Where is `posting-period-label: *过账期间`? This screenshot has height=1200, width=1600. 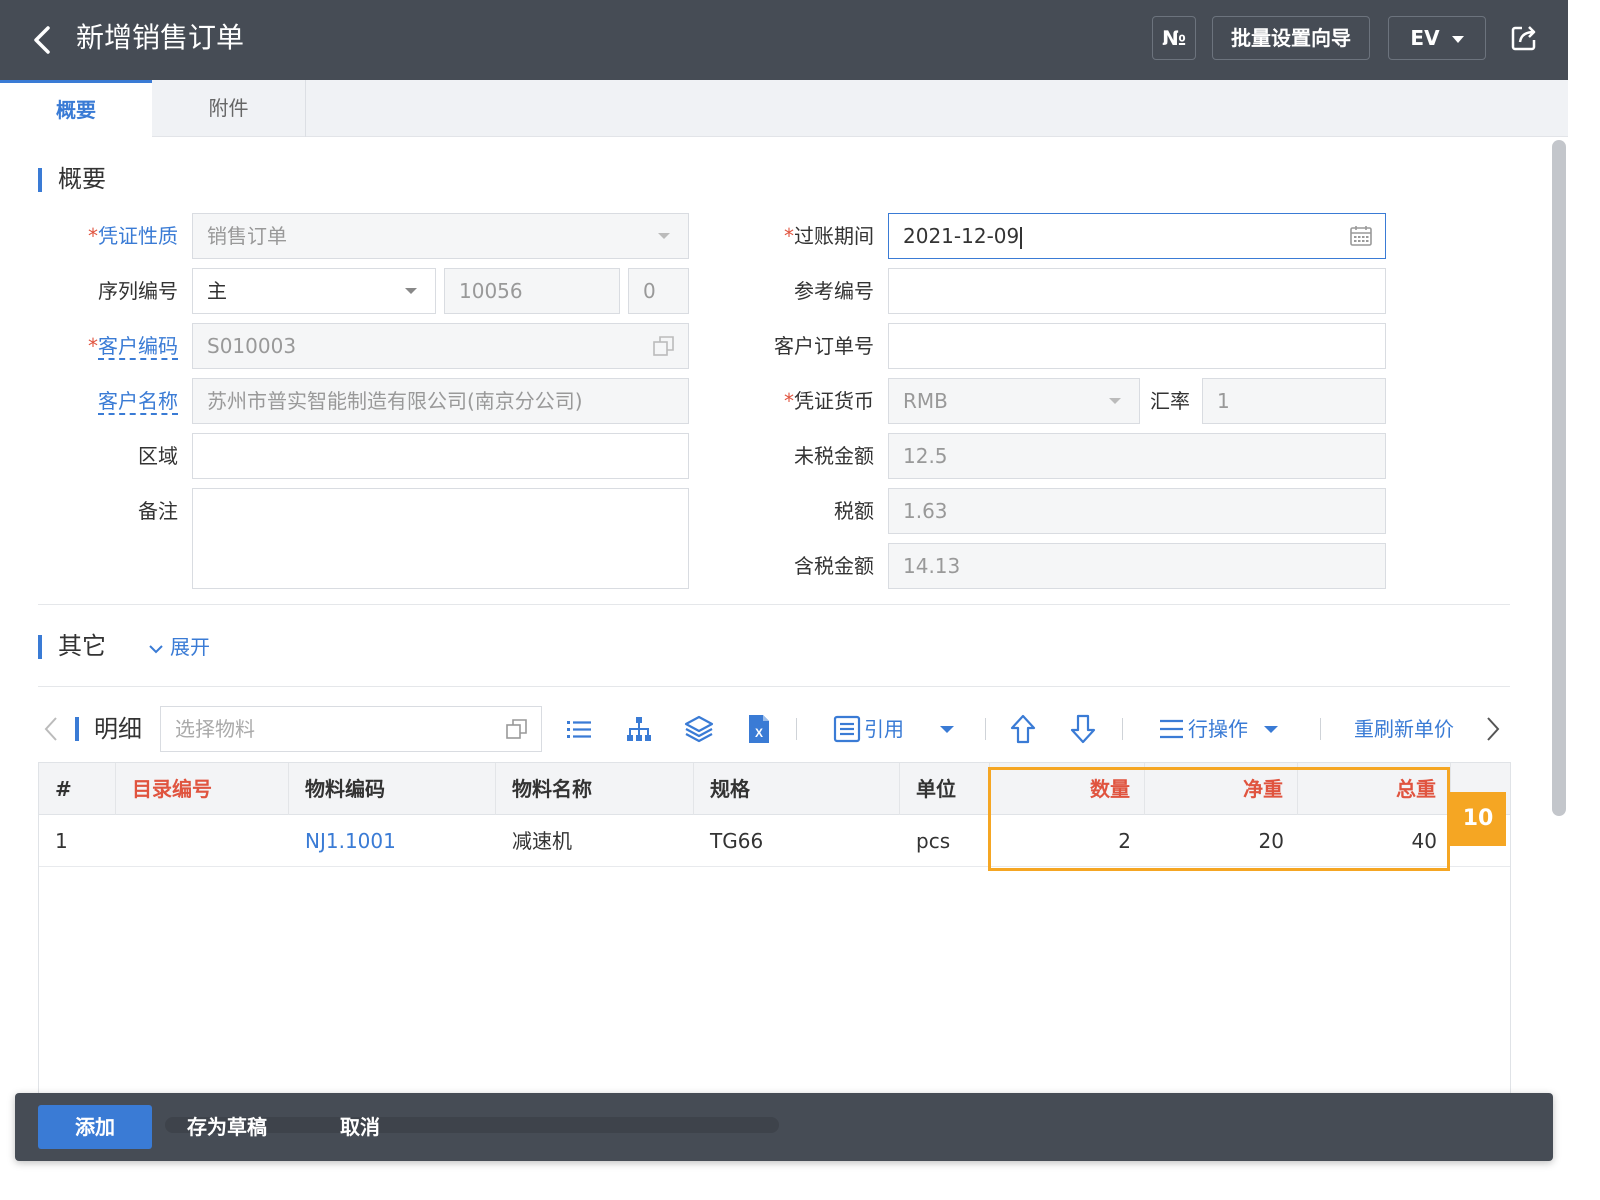
posting-period-label: *过账期间 is located at coordinates (829, 236).